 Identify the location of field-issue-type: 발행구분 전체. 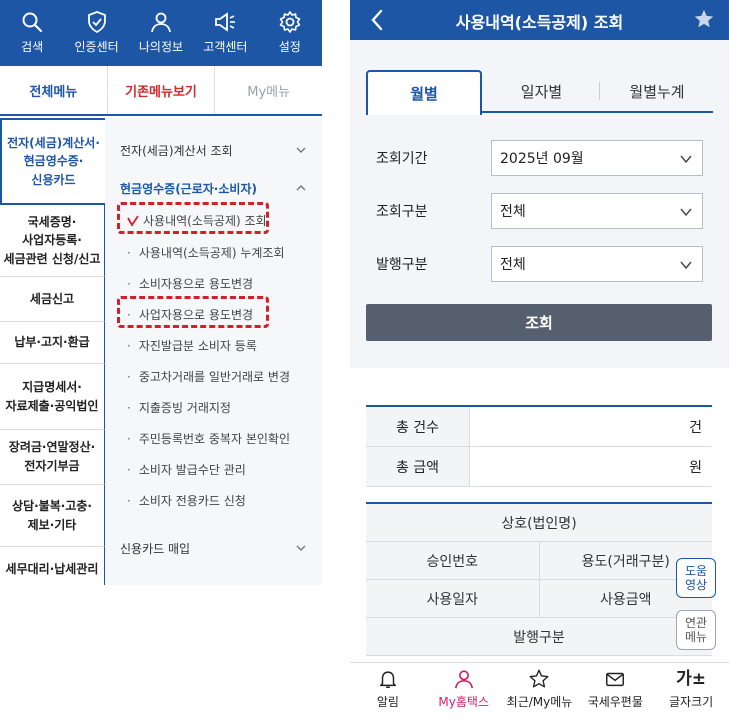
(544, 264).